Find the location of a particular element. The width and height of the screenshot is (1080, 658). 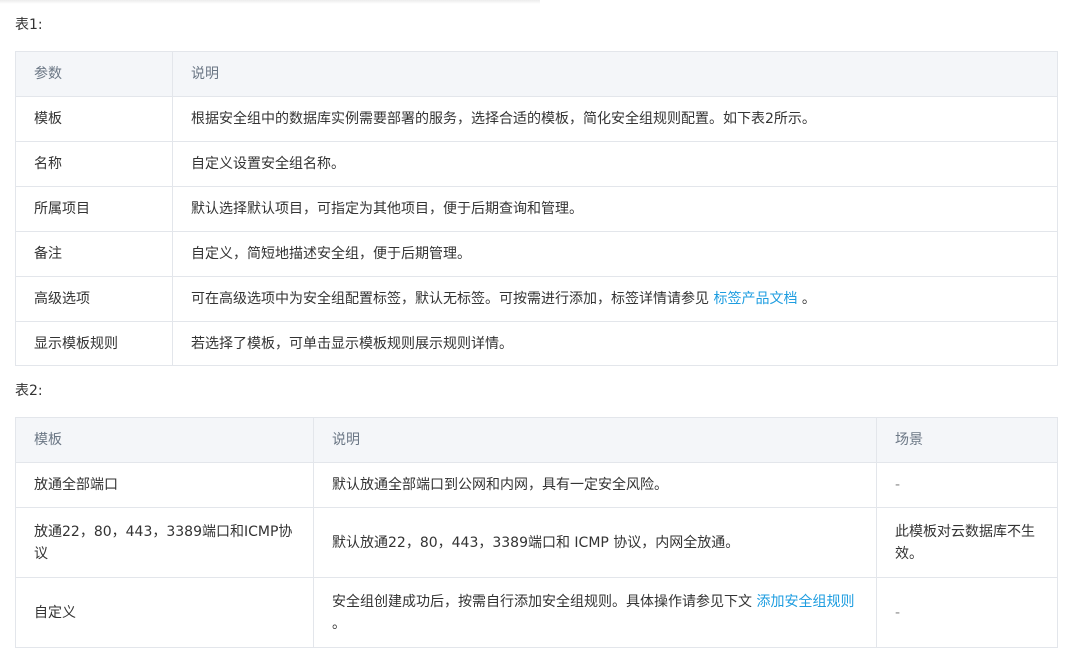

tag-docs-link: 标签产品文档 is located at coordinates (755, 299).